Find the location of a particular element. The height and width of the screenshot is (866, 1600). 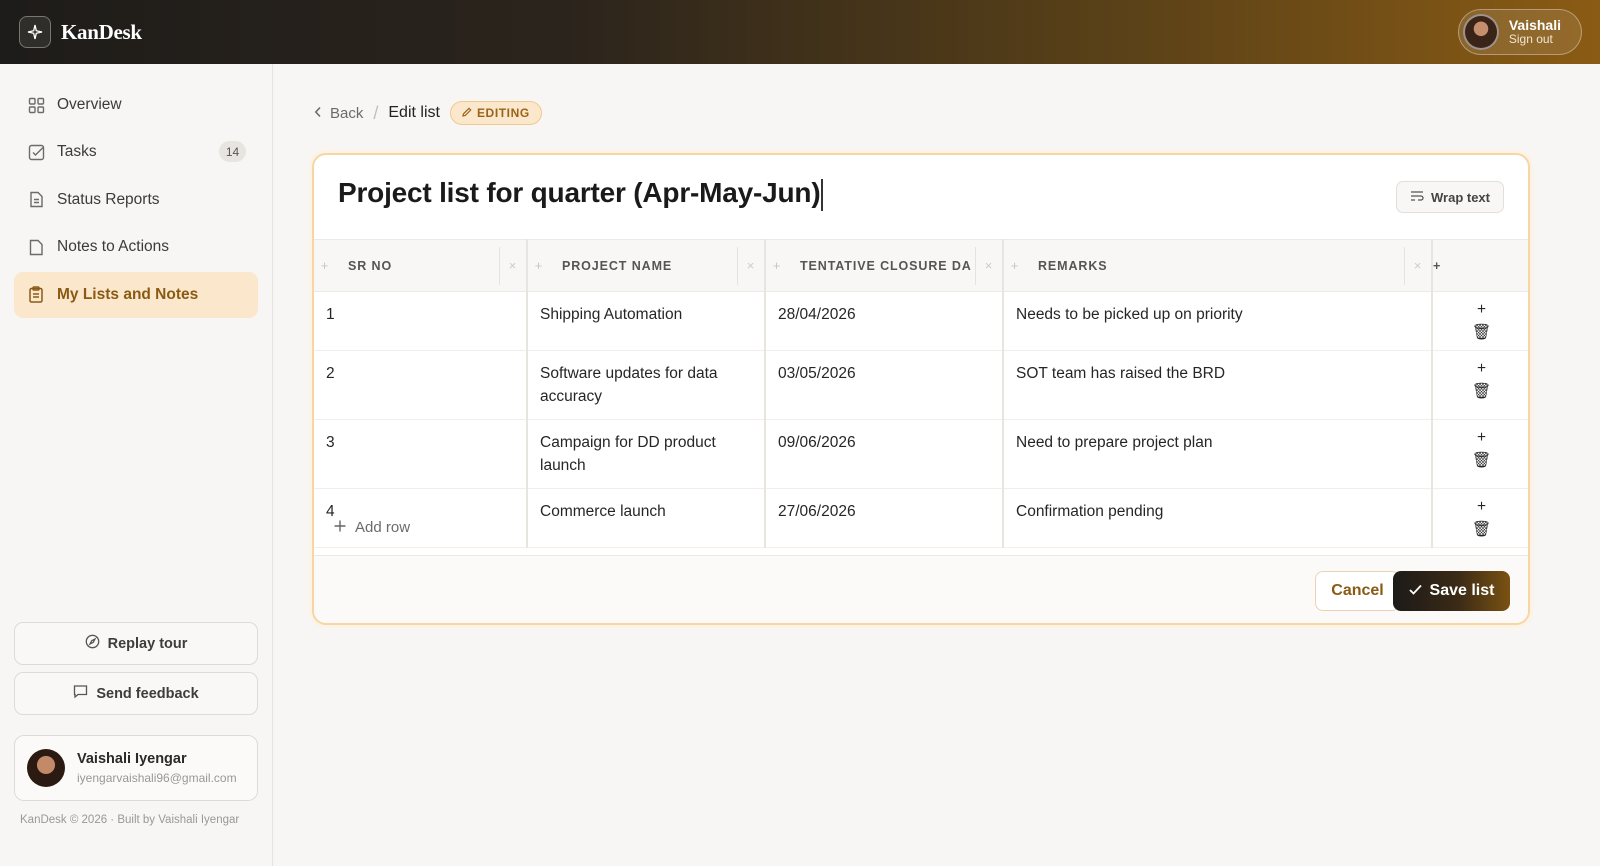

list-title-input: Project list for quarter (Apr-May-Jun) is located at coordinates (580, 194).